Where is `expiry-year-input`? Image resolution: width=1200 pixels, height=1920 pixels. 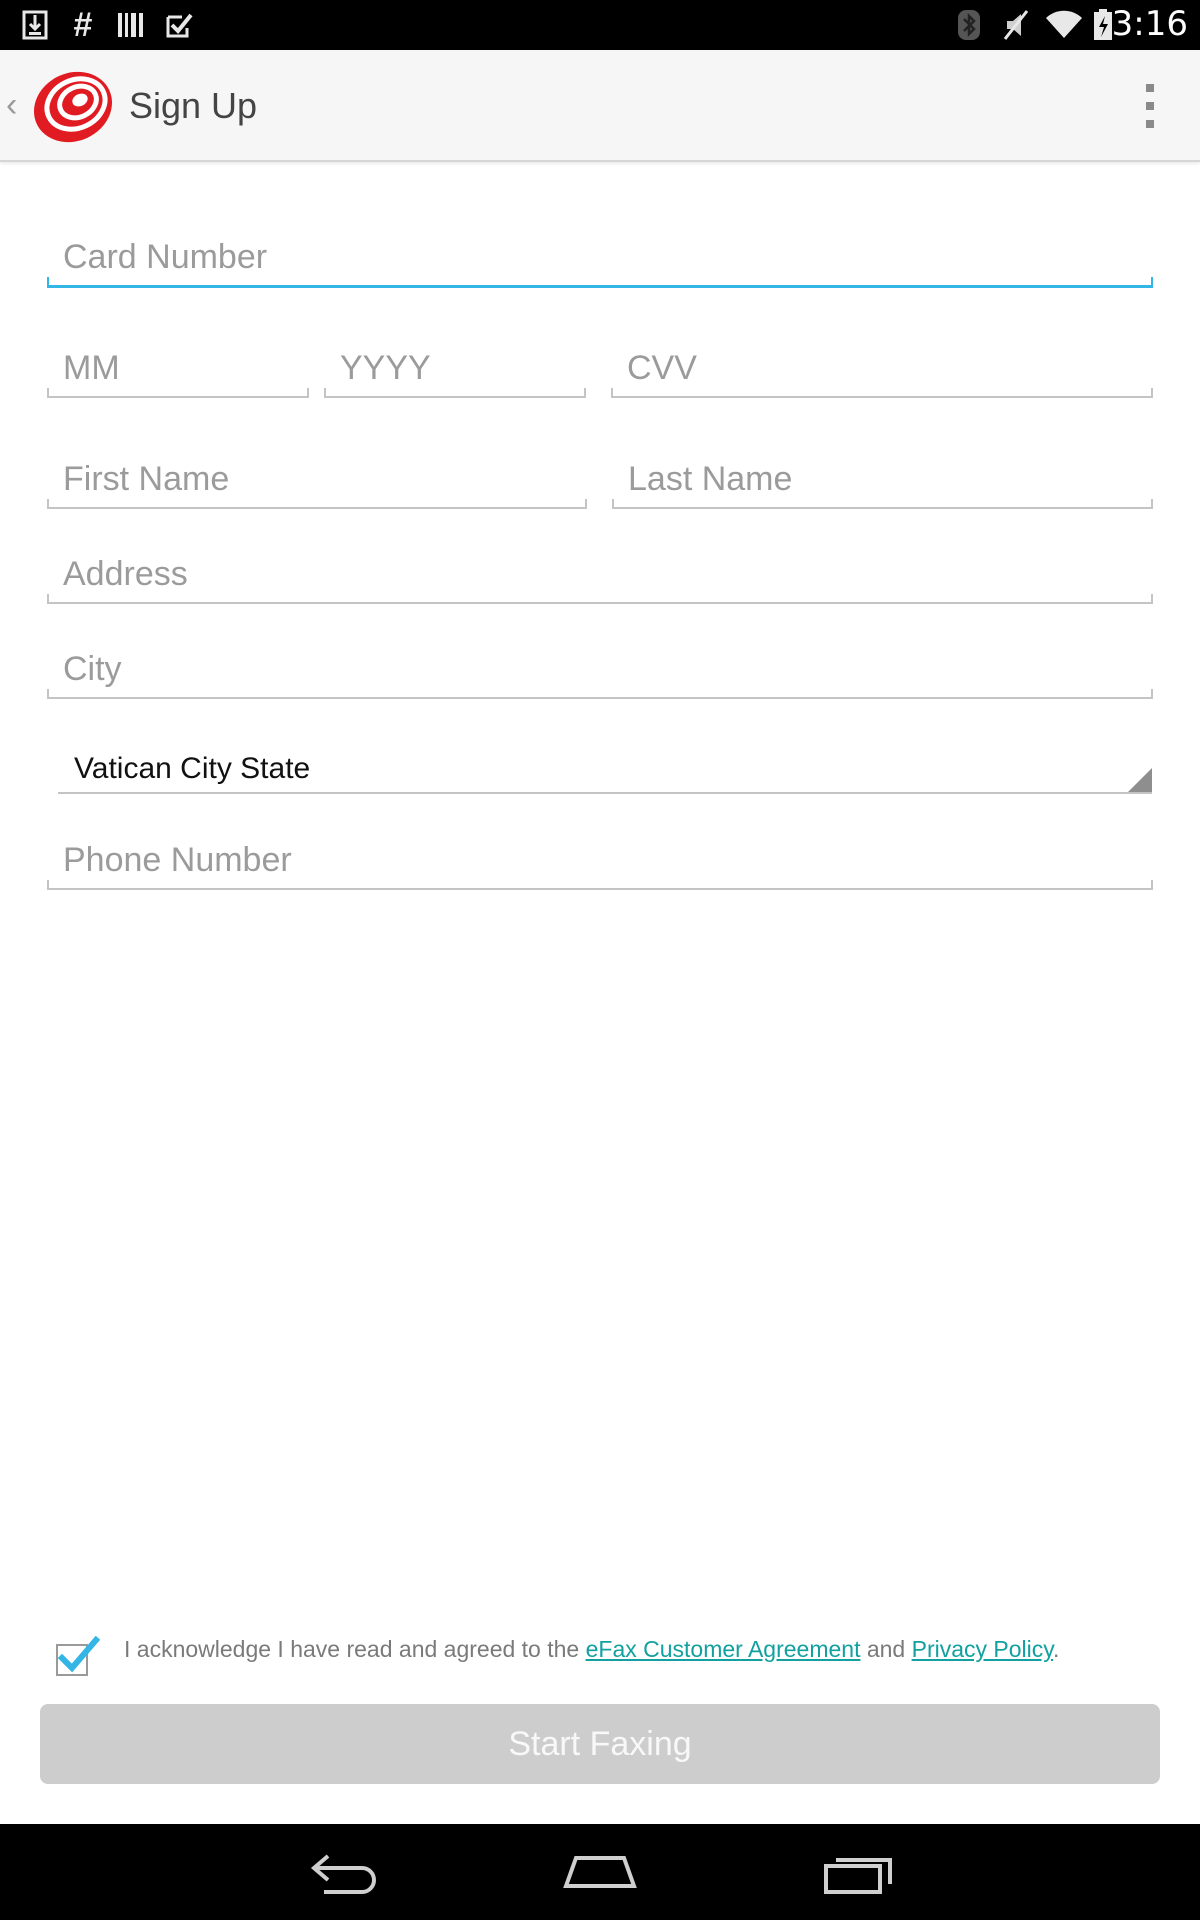
expiry-year-input is located at coordinates (459, 368).